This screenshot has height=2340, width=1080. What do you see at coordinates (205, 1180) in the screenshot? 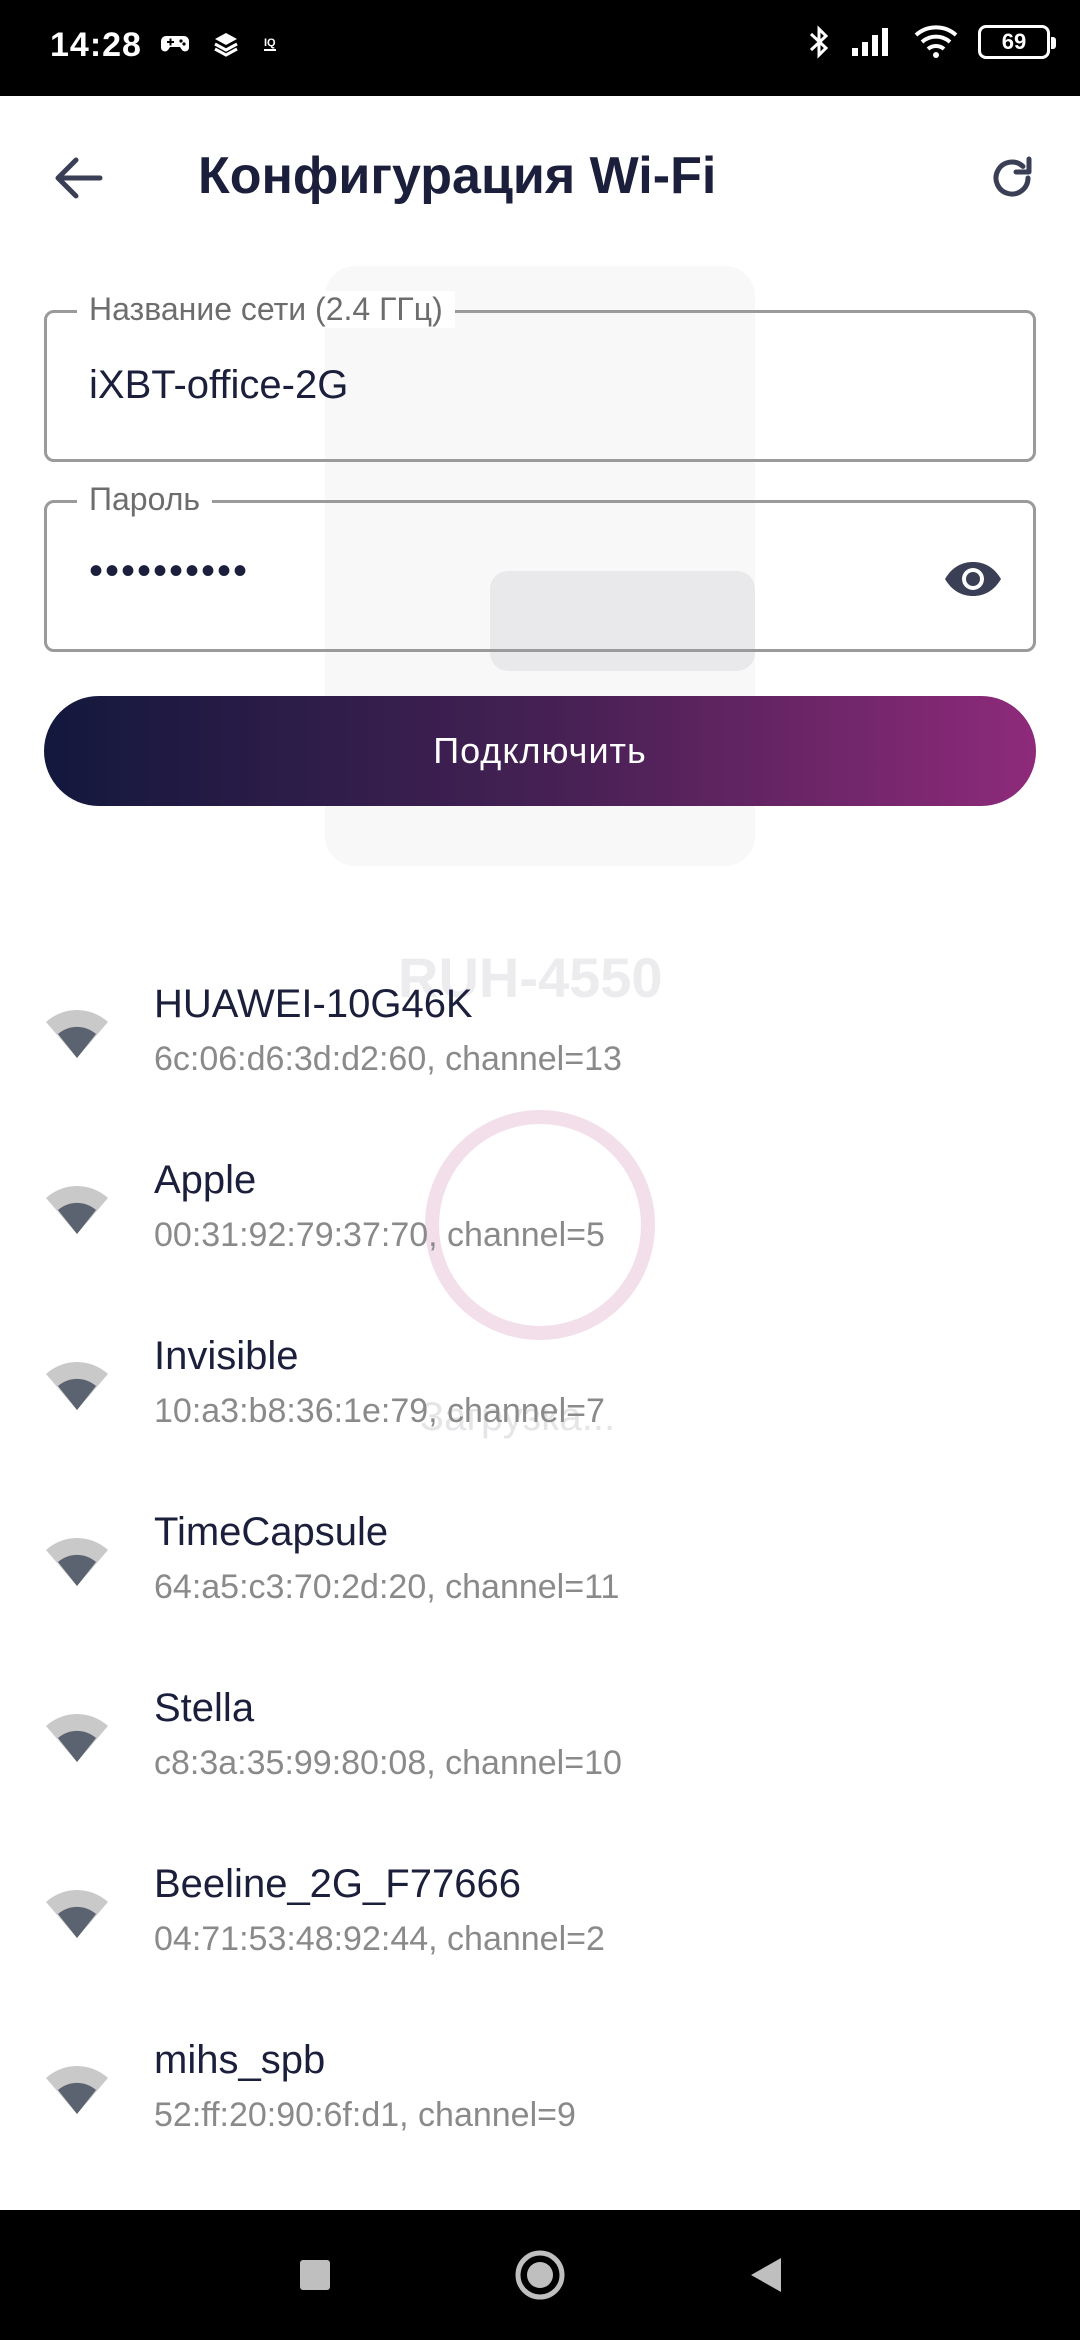
I see `network-name: Apple` at bounding box center [205, 1180].